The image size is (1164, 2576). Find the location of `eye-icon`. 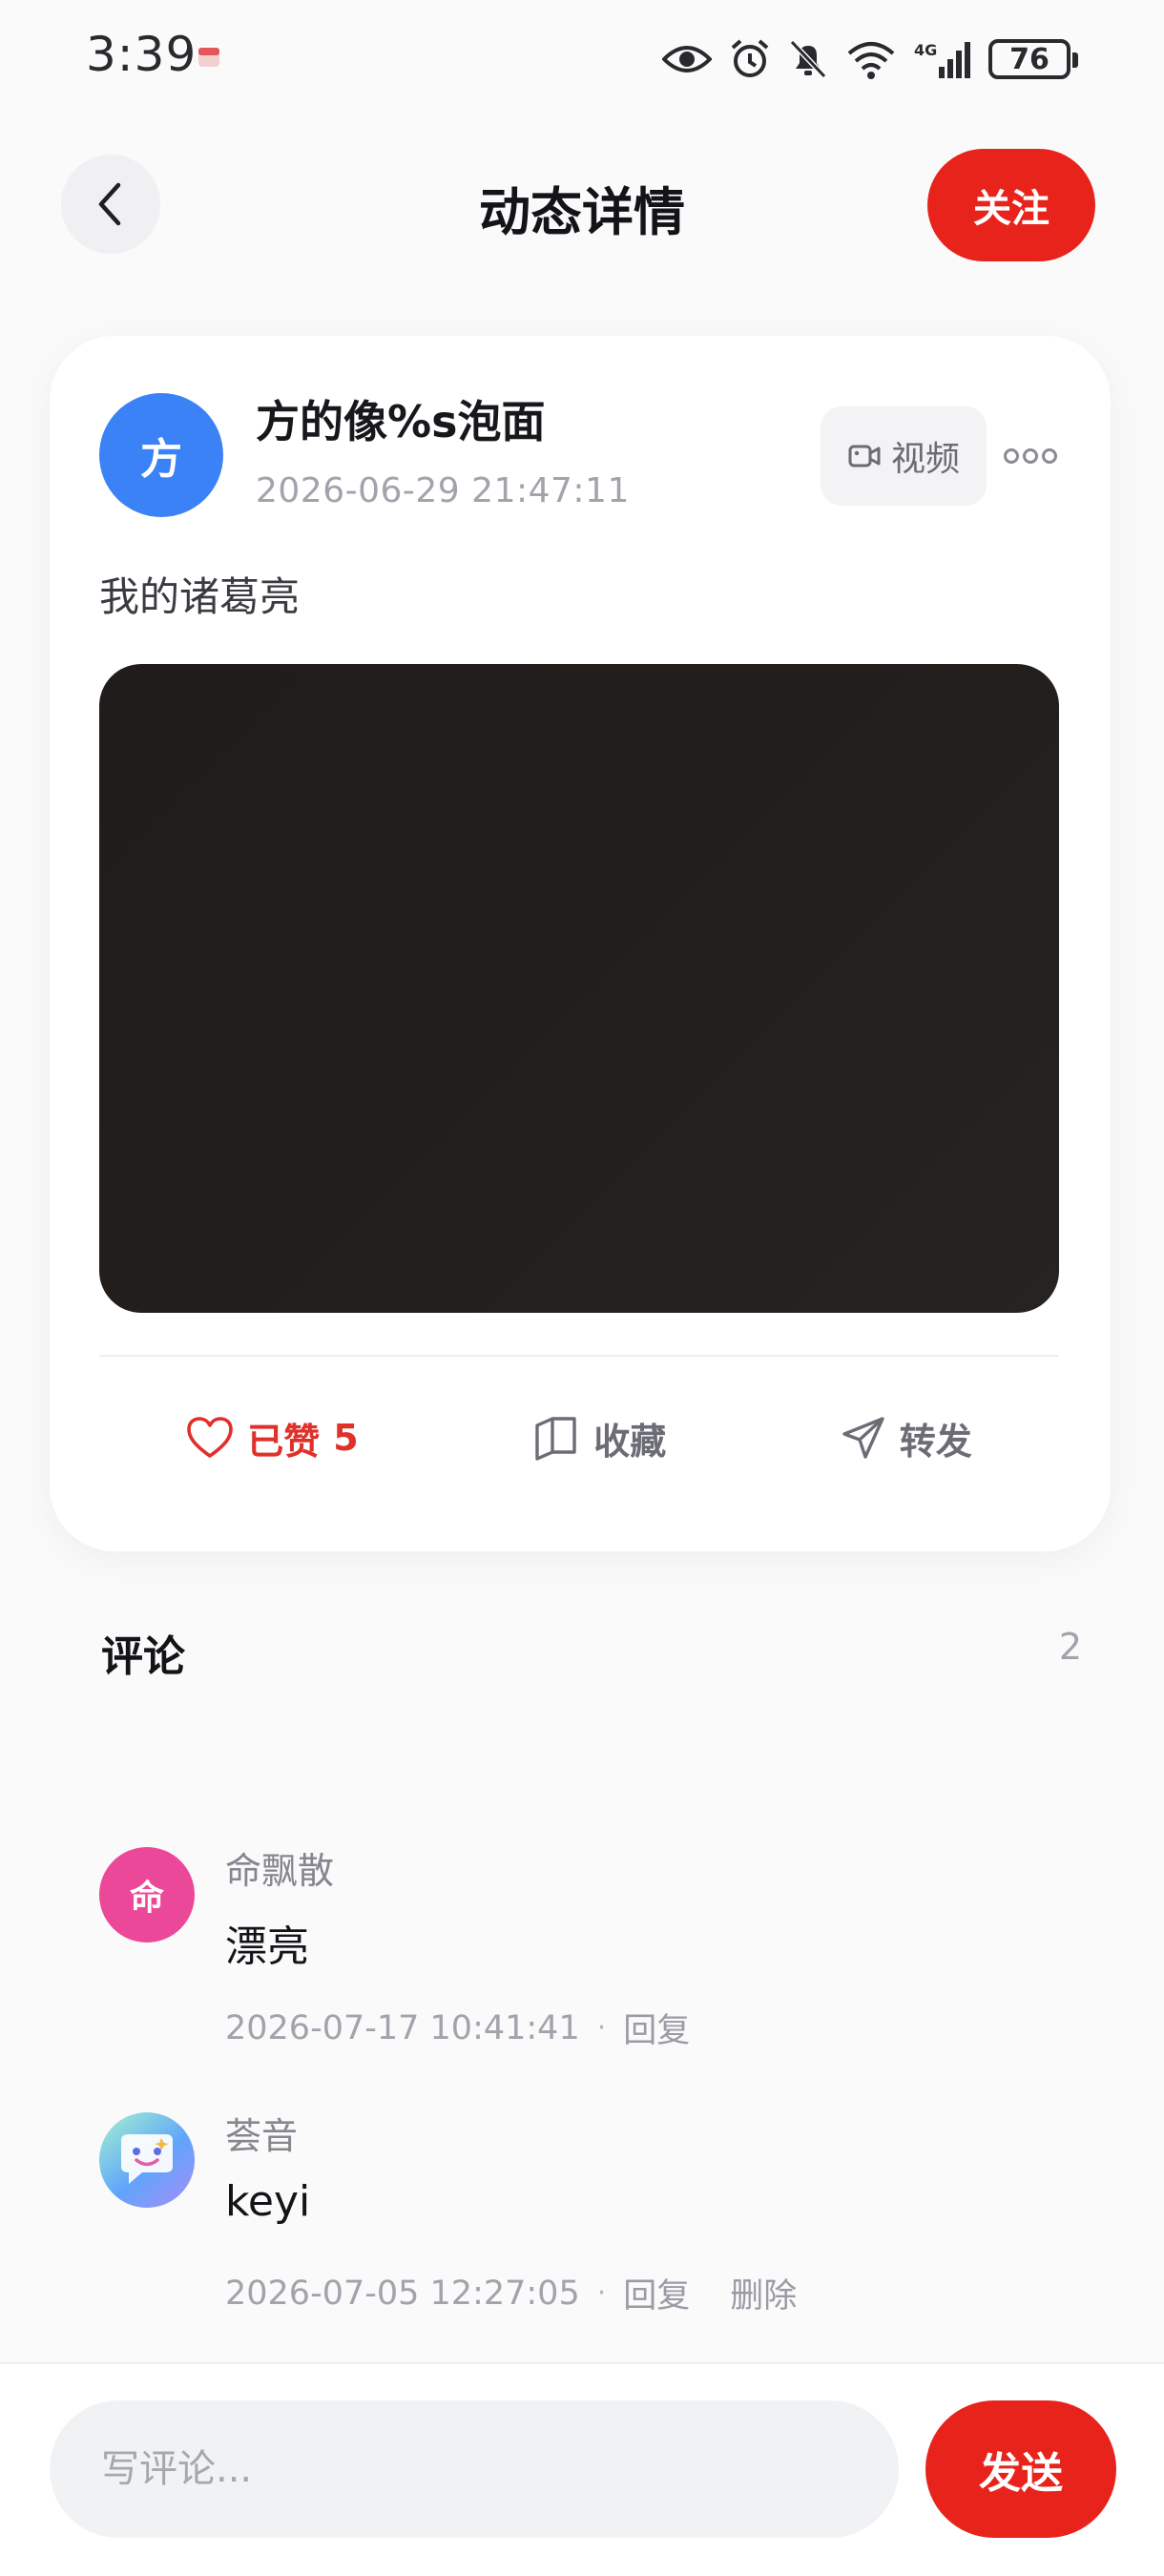

eye-icon is located at coordinates (687, 59).